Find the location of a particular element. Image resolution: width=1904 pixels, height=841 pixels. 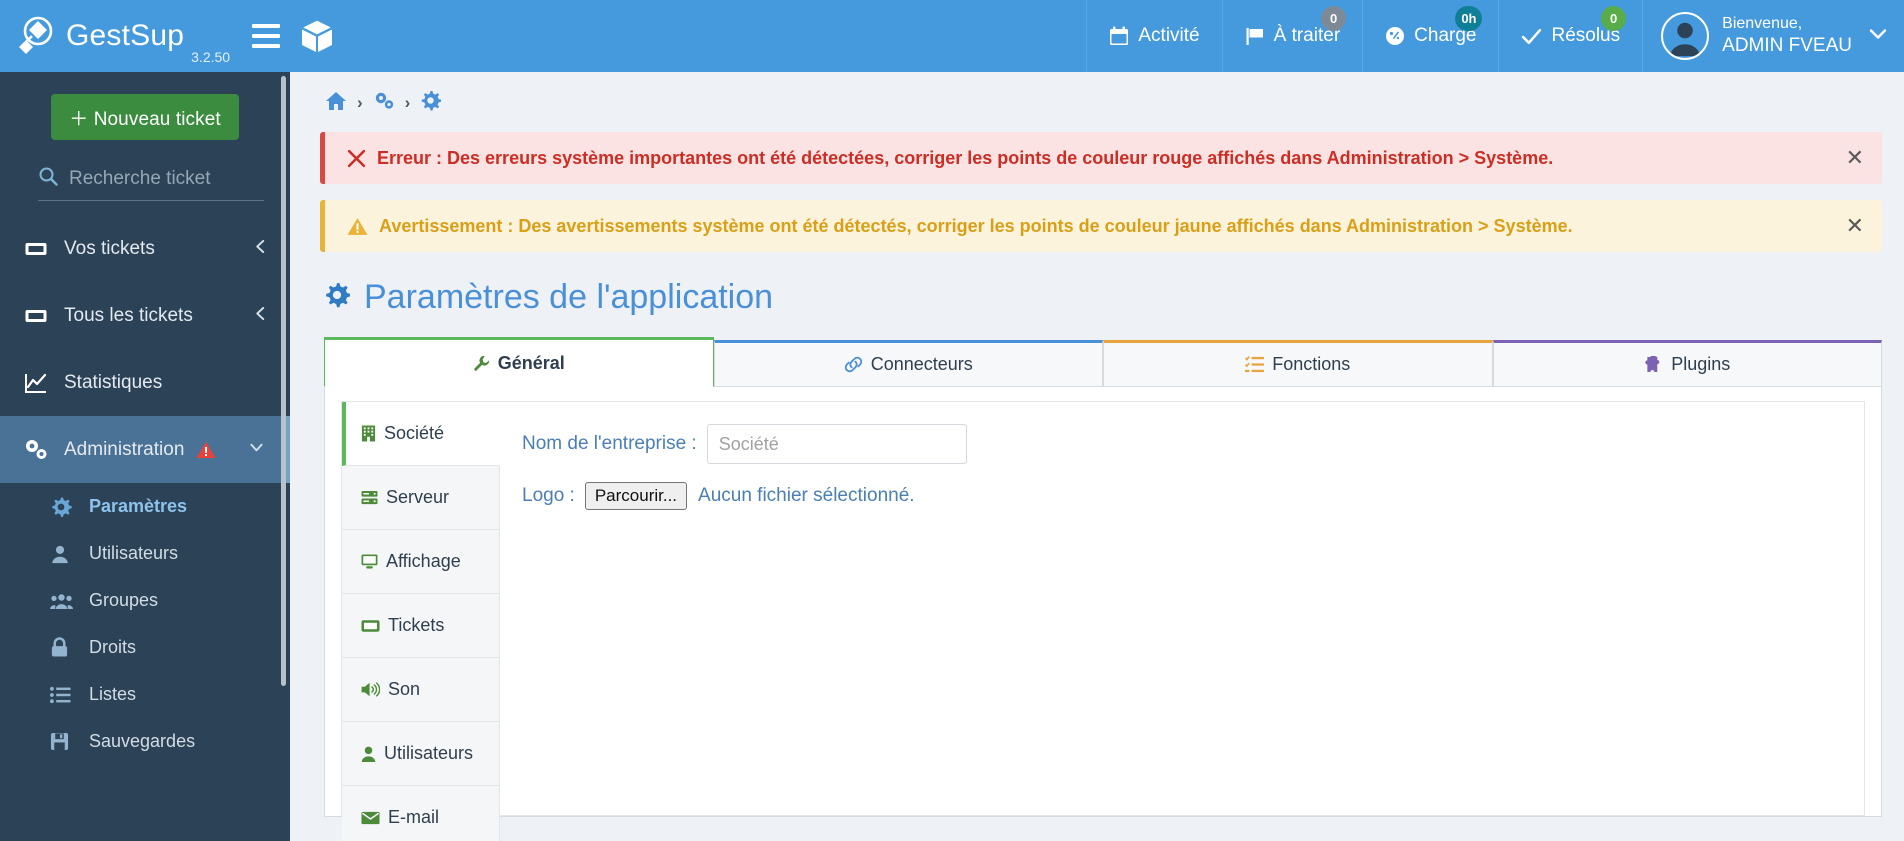

flag-icon is located at coordinates (1255, 36).